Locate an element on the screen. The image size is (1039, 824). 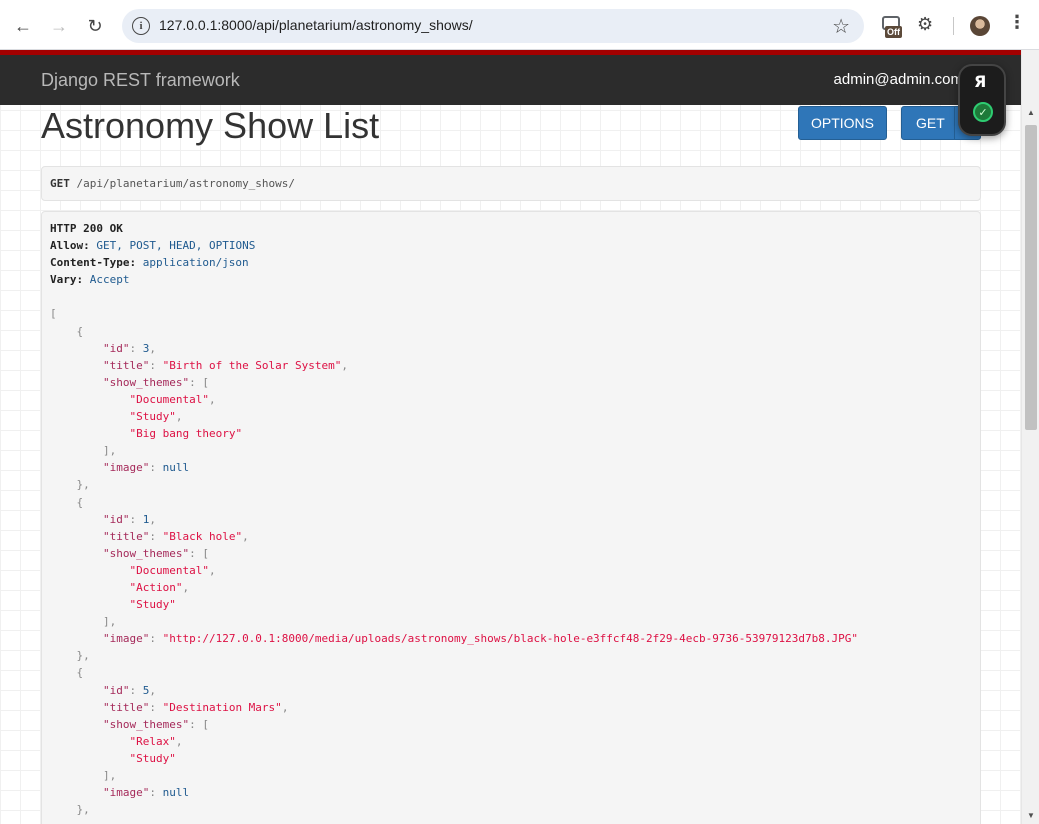
bookmark-star-icon: ☆ is located at coordinates (841, 26).